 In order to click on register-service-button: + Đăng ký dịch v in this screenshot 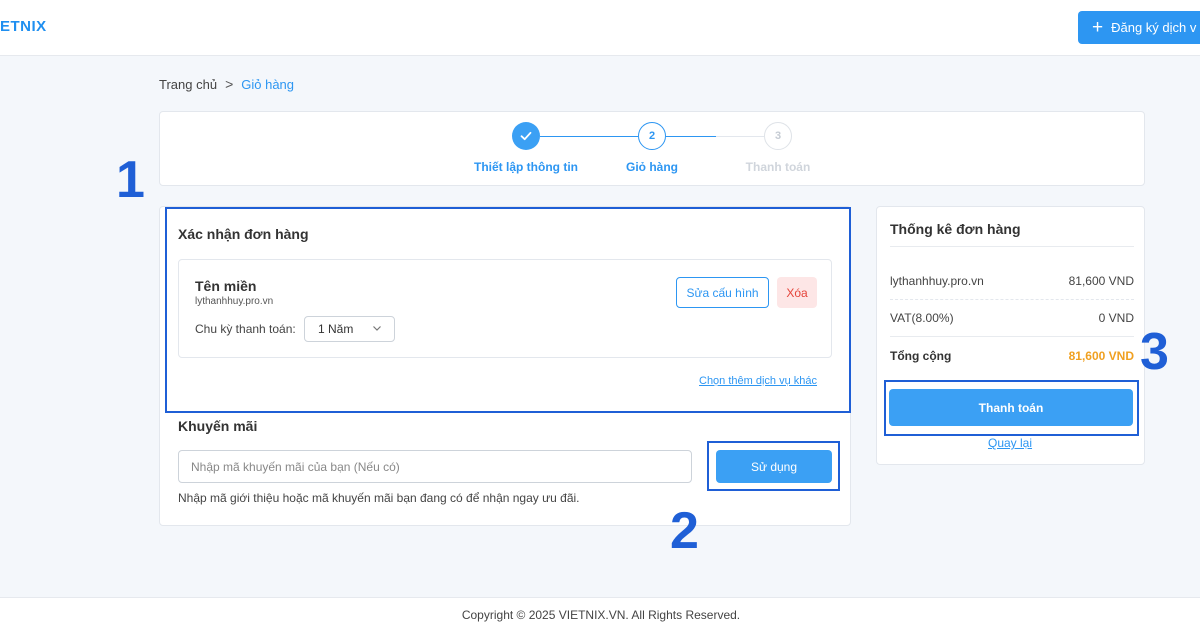, I will do `click(1139, 27)`.